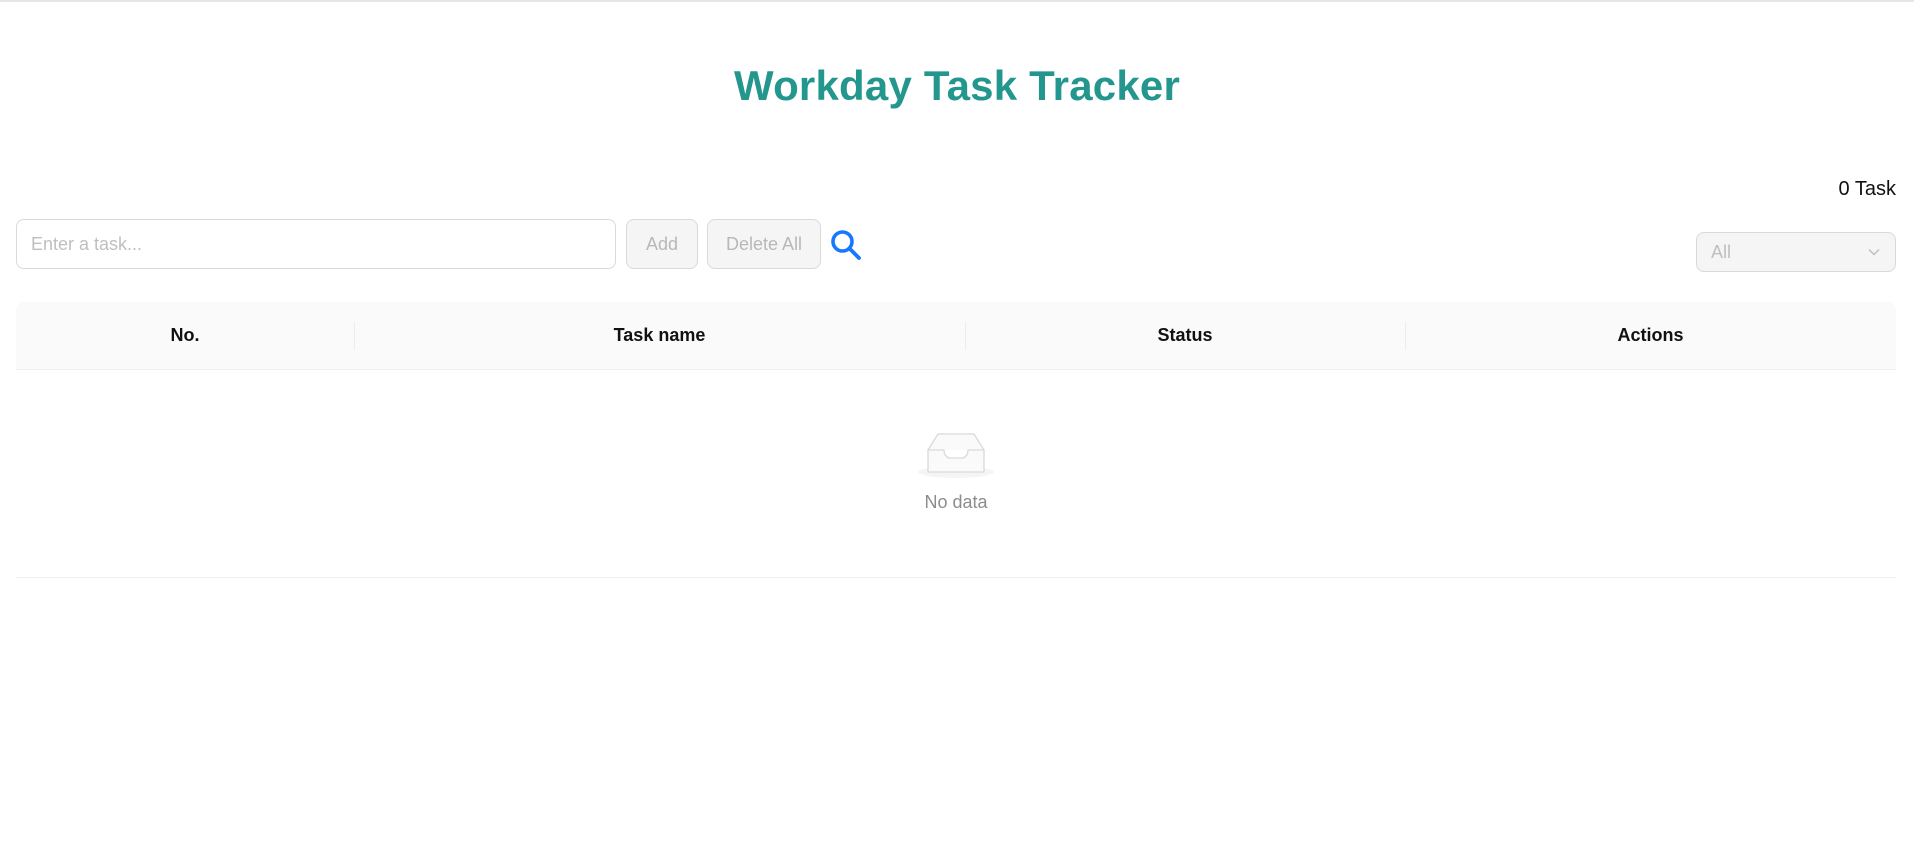 This screenshot has height=866, width=1914. What do you see at coordinates (659, 335) in the screenshot?
I see `column-header-task-name: Task name` at bounding box center [659, 335].